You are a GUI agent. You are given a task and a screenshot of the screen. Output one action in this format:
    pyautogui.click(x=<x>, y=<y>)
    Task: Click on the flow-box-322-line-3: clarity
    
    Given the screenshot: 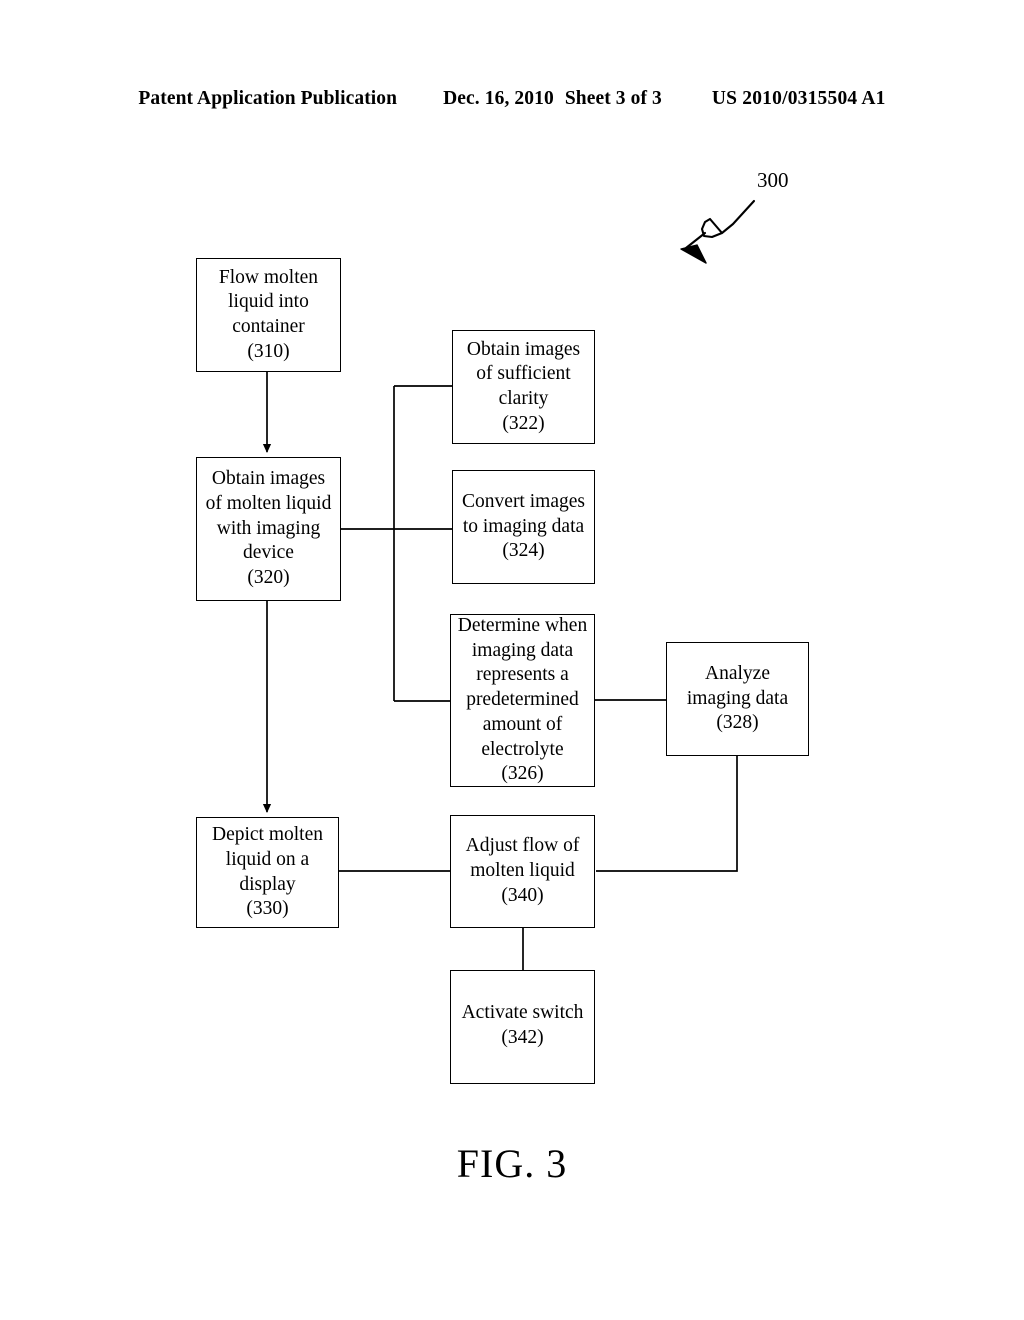 What is the action you would take?
    pyautogui.click(x=523, y=398)
    